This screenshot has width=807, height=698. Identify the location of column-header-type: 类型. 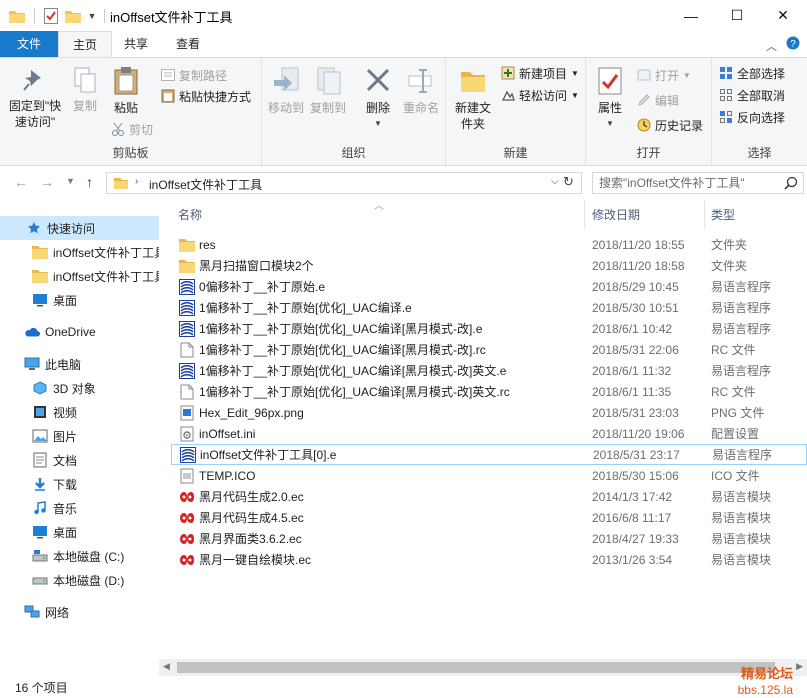
(723, 214).